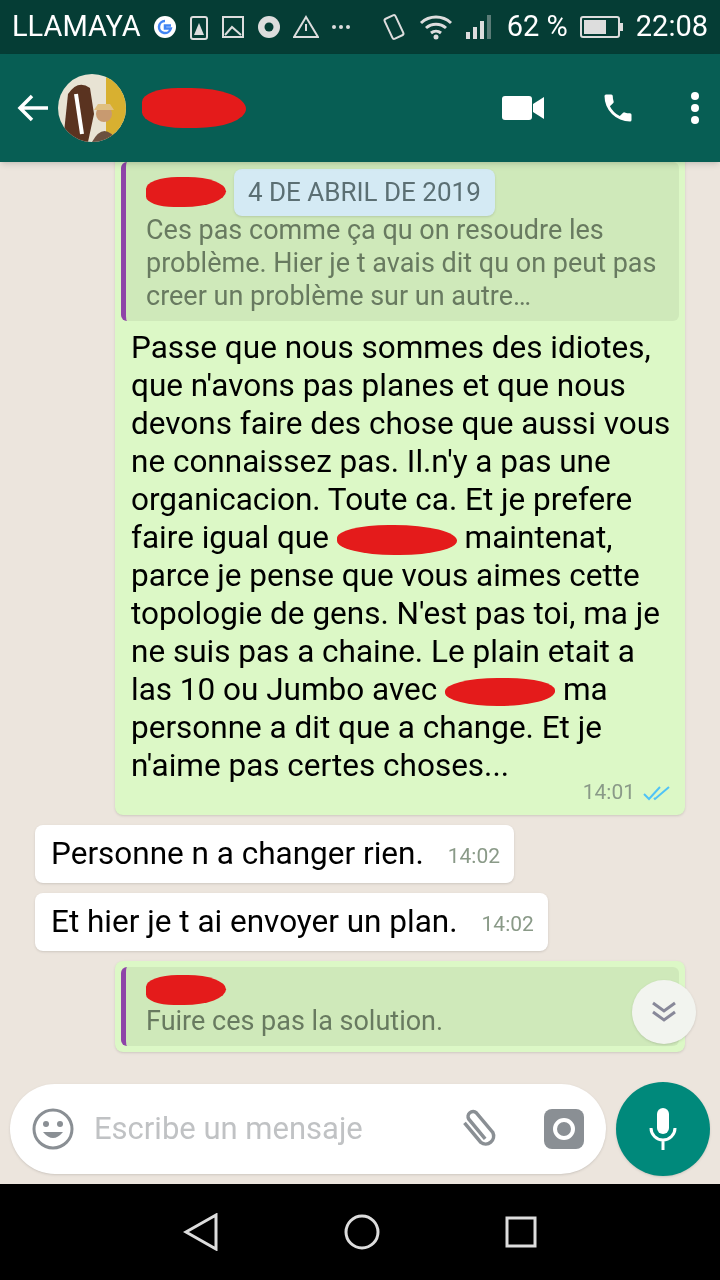 This screenshot has height=1280, width=720. What do you see at coordinates (340, 27) in the screenshot?
I see `more-icon` at bounding box center [340, 27].